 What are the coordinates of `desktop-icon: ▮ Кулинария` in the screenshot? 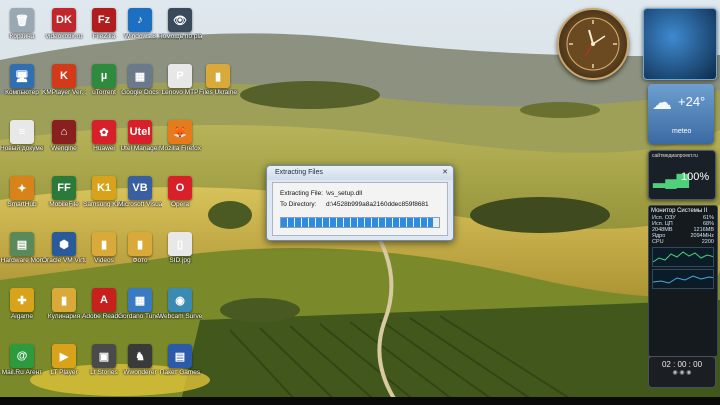 It's located at (64, 304).